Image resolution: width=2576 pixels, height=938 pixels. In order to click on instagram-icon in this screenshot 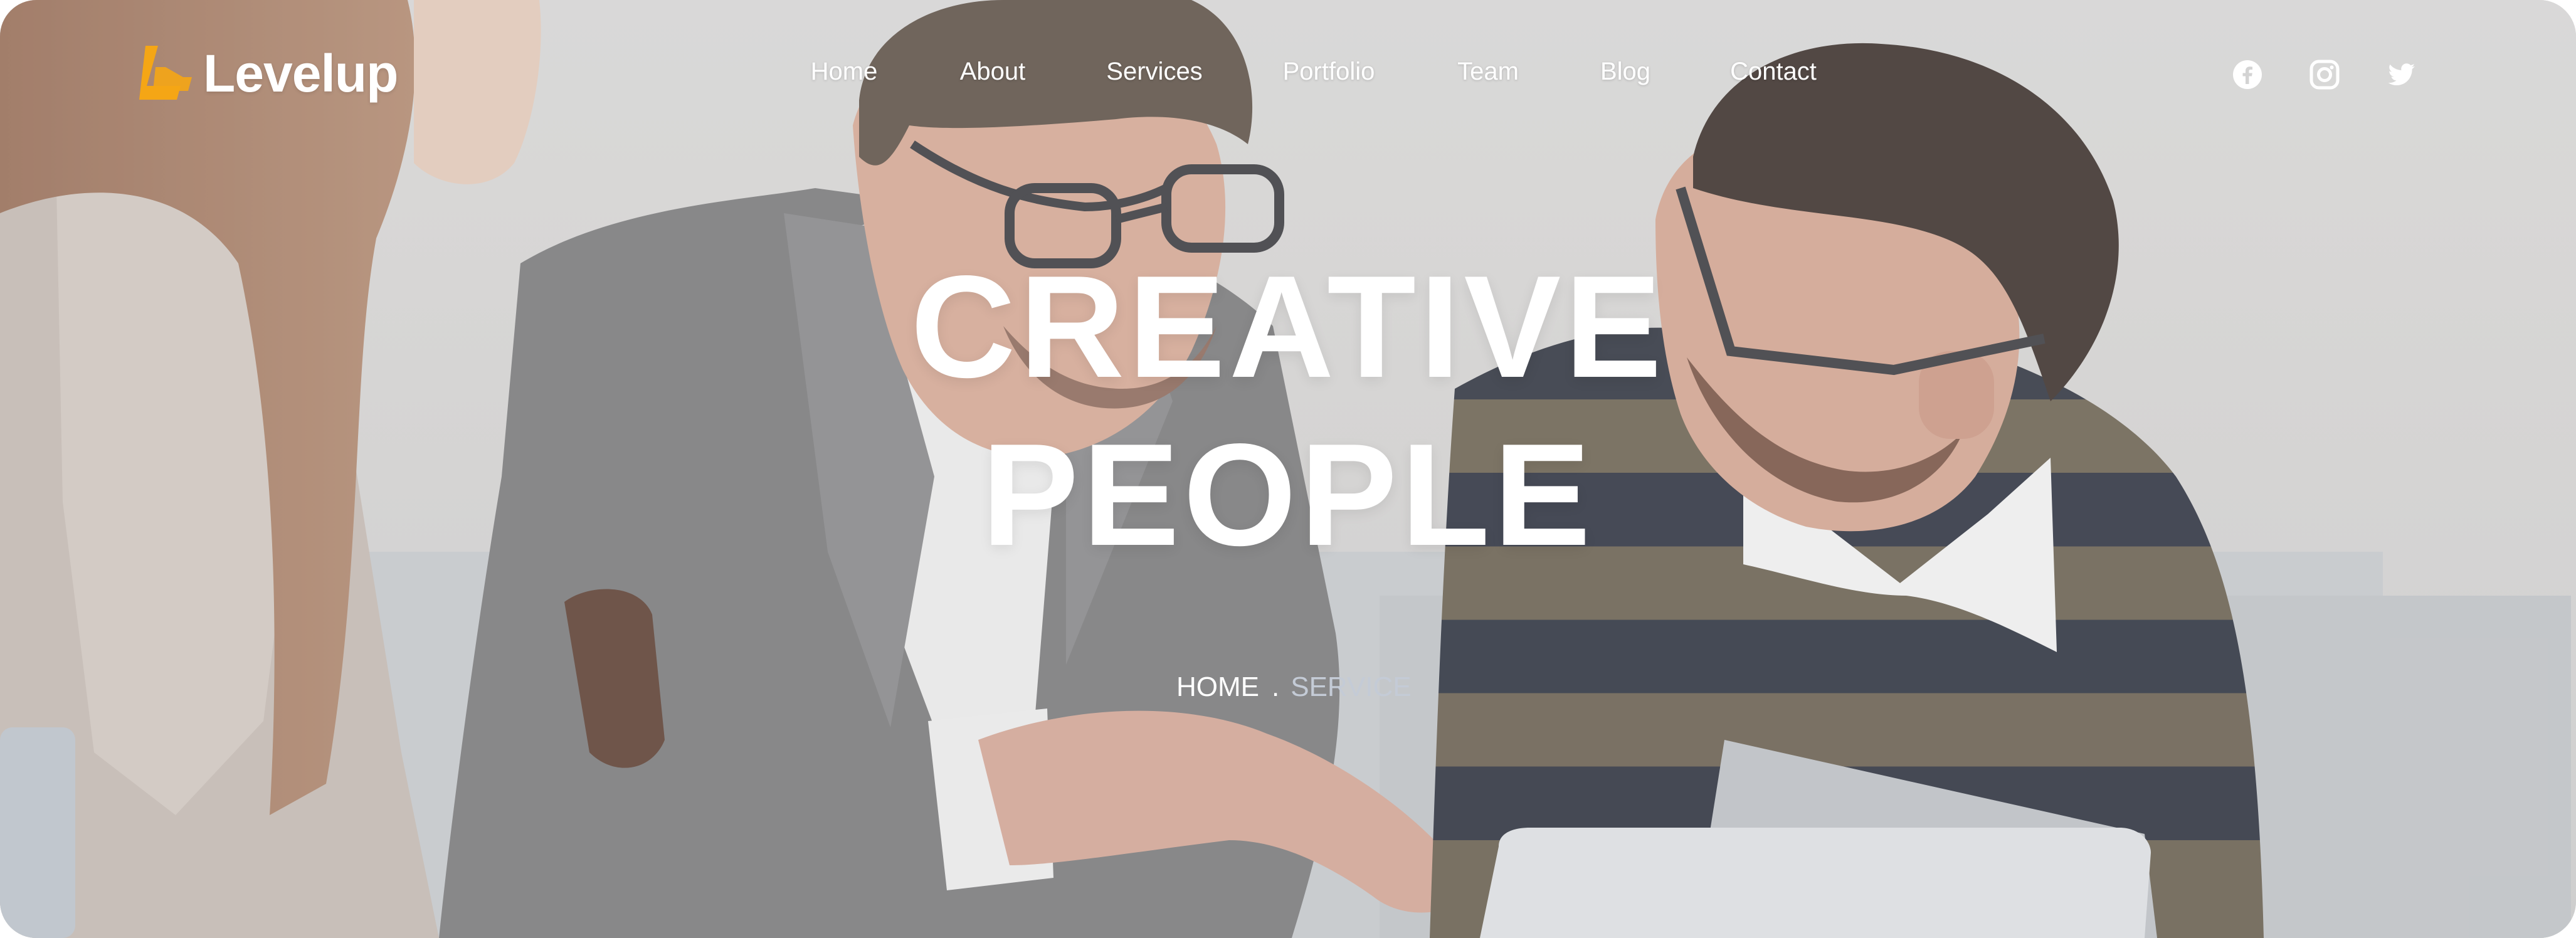, I will do `click(2324, 74)`.